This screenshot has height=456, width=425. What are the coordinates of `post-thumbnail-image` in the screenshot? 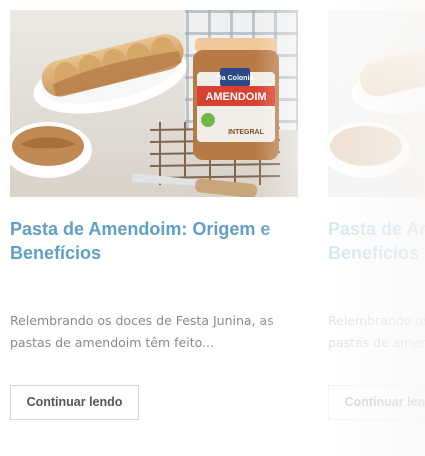 It's located at (376, 103).